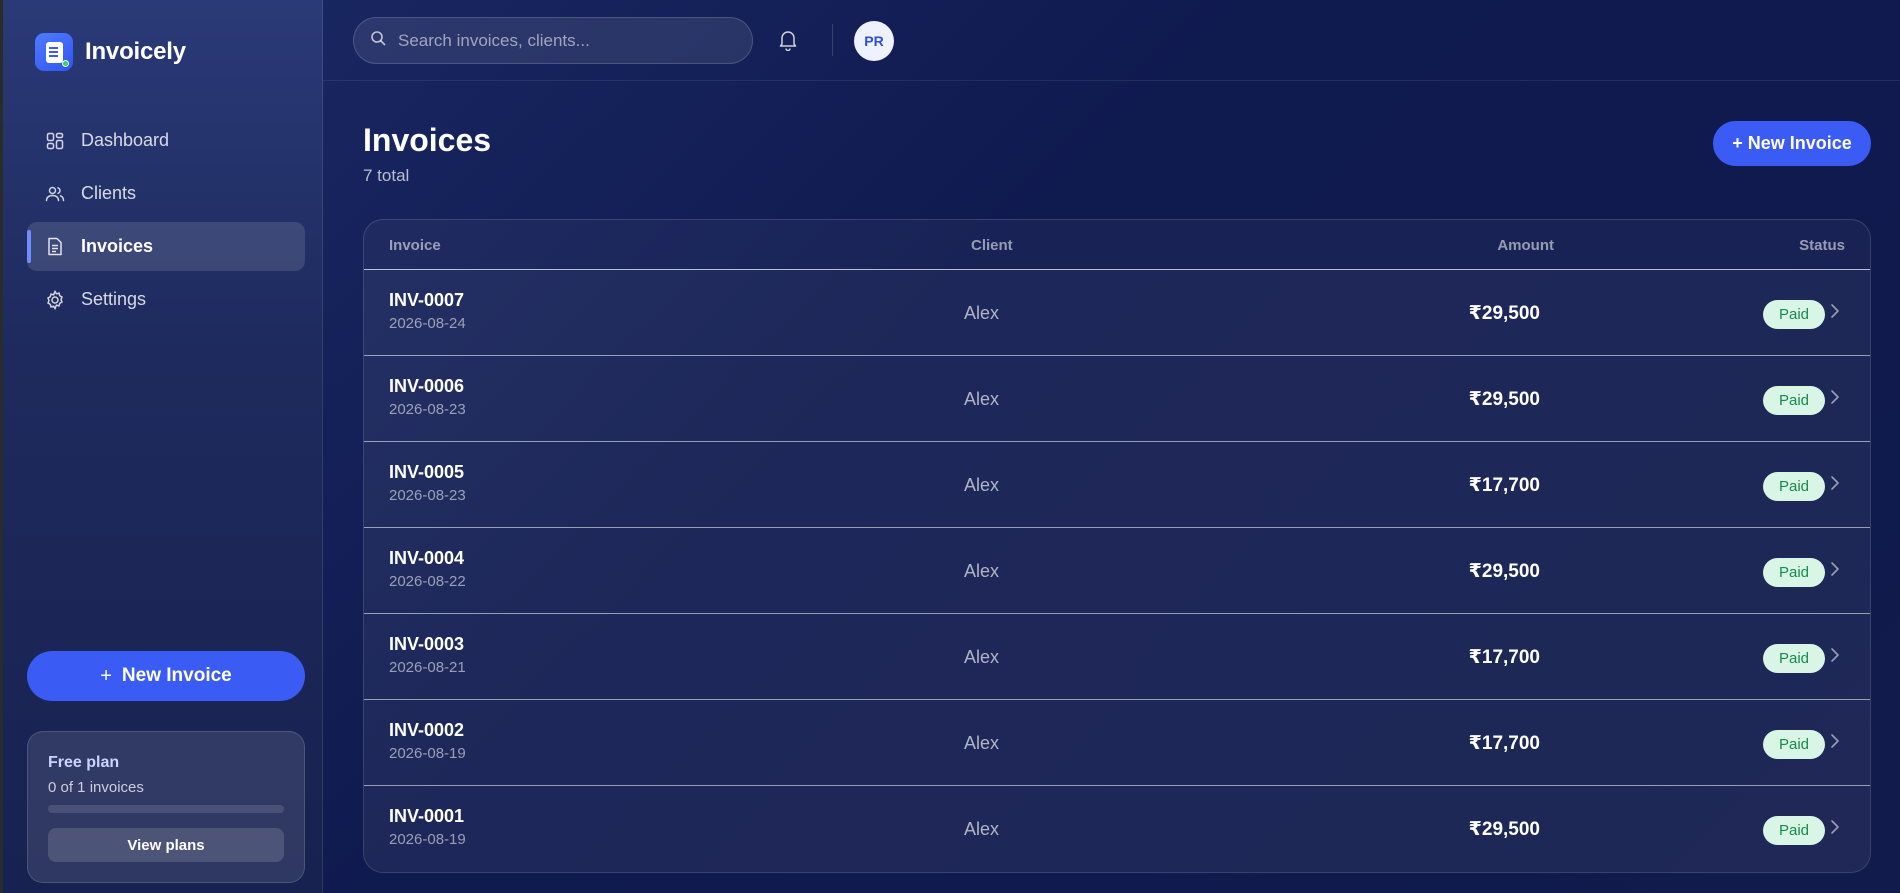 This screenshot has width=1900, height=893. Describe the element at coordinates (1117, 743) in the screenshot. I see `table-row: INV-0002 2026-08-19 Alex ₹17,700 Paid` at that location.